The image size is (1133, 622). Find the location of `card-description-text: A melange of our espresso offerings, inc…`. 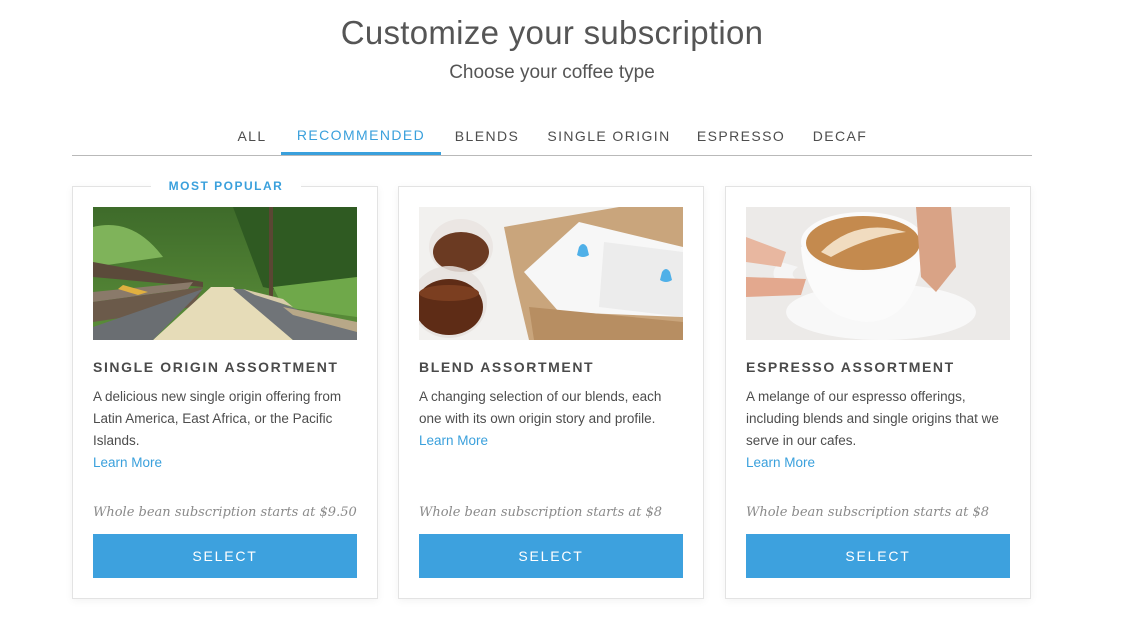

card-description-text: A melange of our espresso offerings, inc… is located at coordinates (872, 418).